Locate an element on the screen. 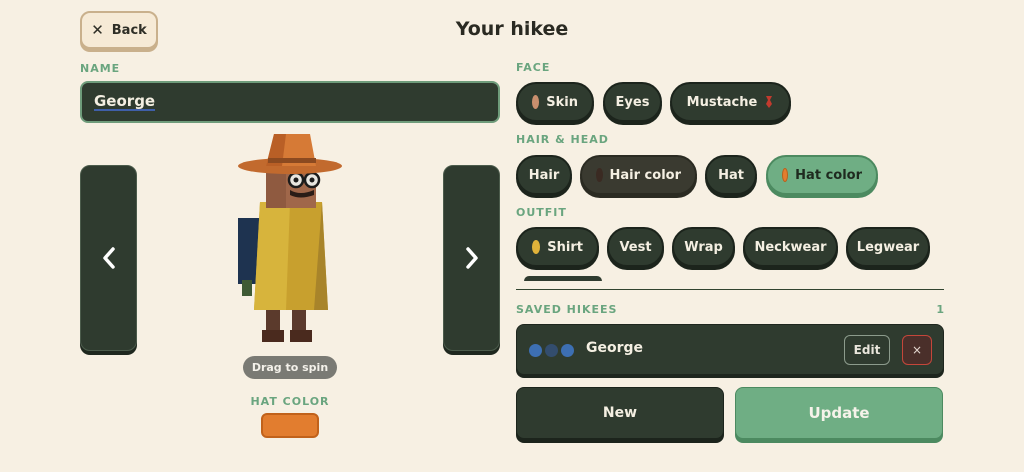 The width and height of the screenshot is (1024, 472). outfit-label: OUTFIT is located at coordinates (541, 212).